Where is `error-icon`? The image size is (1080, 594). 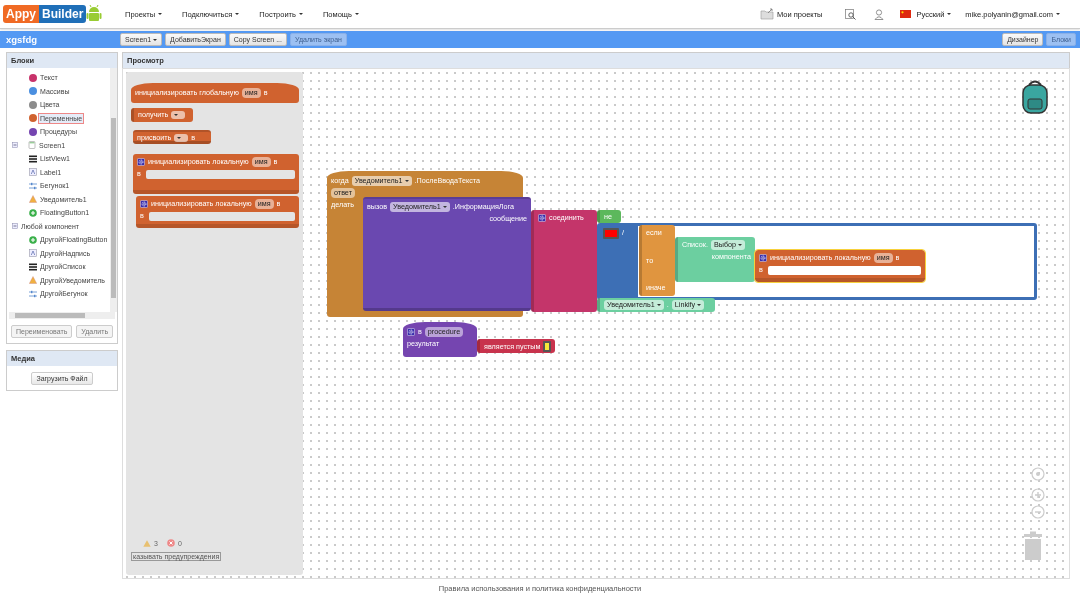 error-icon is located at coordinates (170, 543).